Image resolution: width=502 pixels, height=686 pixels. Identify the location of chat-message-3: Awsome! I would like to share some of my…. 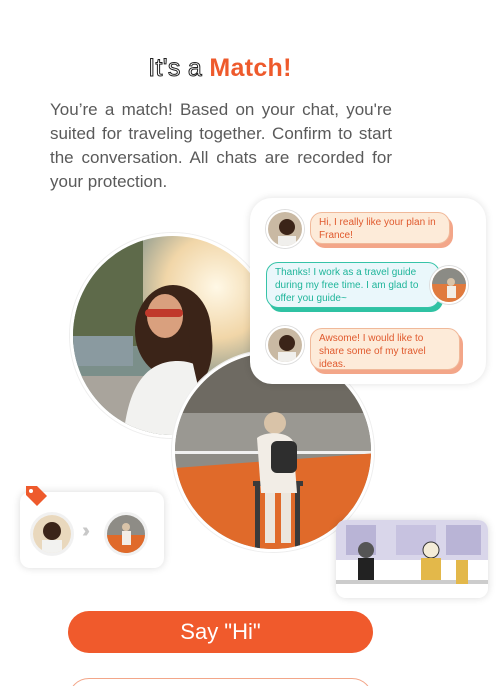
(385, 349).